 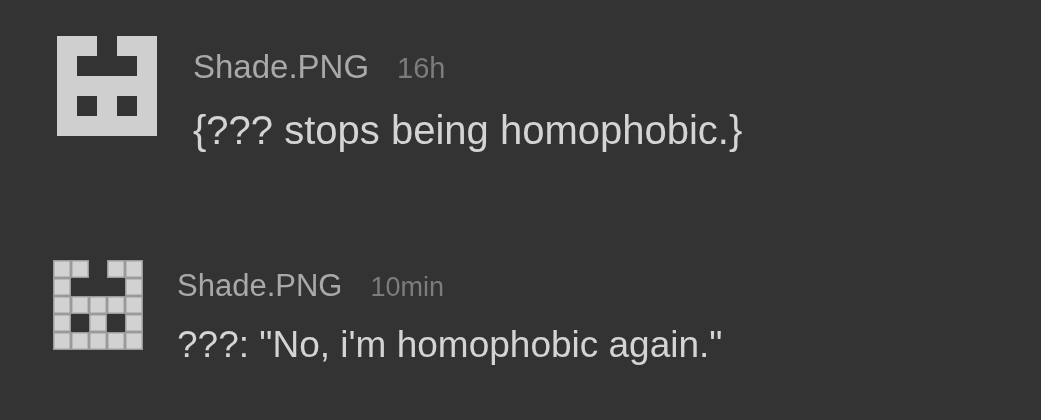 I want to click on timestamp: 16h, so click(x=421, y=68).